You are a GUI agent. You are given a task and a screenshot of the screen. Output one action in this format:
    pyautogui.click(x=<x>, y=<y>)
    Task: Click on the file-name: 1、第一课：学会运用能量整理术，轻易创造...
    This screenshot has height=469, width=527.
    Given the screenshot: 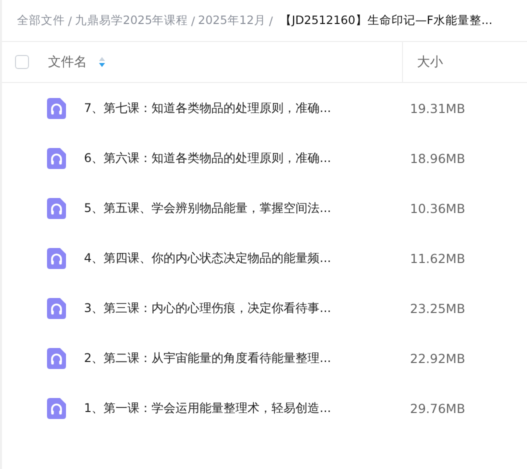 What is the action you would take?
    pyautogui.click(x=239, y=408)
    